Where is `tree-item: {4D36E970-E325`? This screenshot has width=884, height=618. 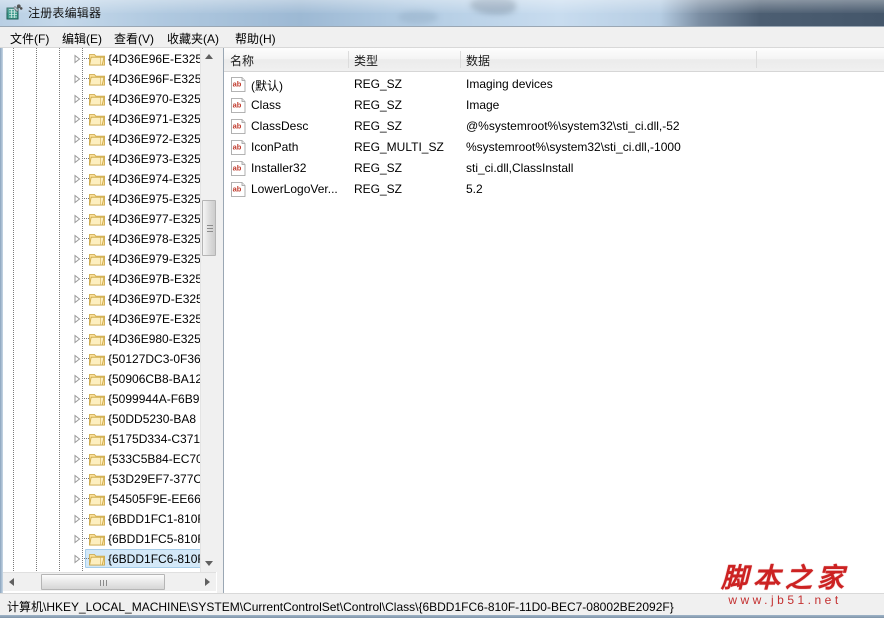
tree-item: {4D36E970-E325 is located at coordinates (101, 99).